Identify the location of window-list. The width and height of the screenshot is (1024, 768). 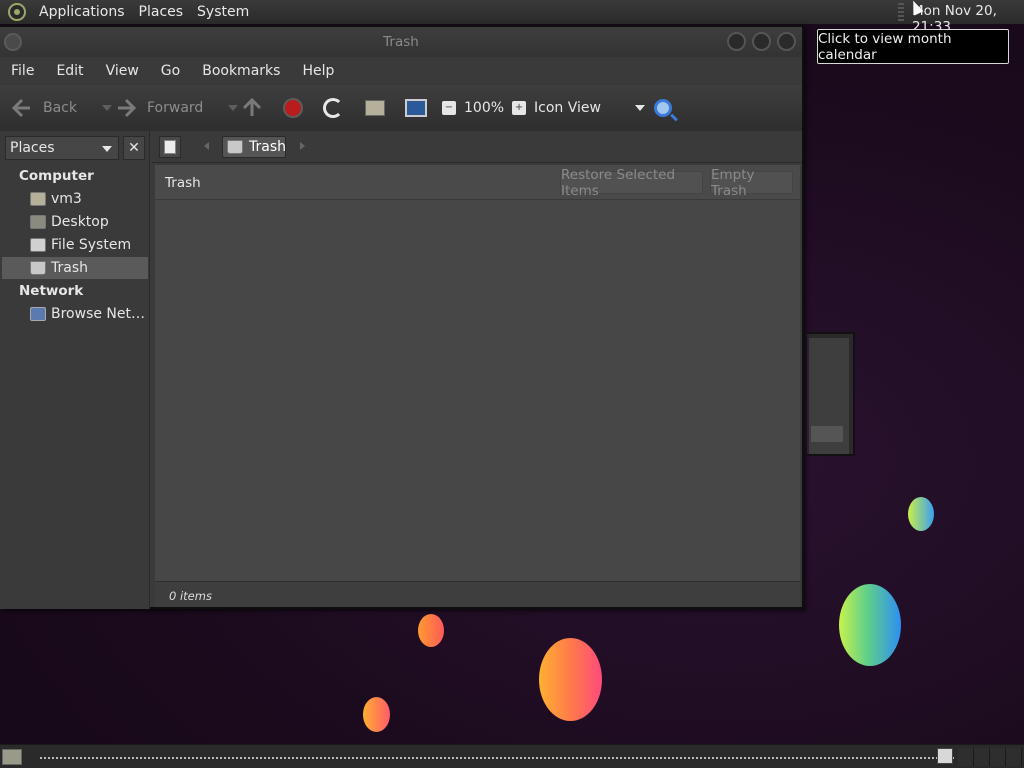
(497, 758).